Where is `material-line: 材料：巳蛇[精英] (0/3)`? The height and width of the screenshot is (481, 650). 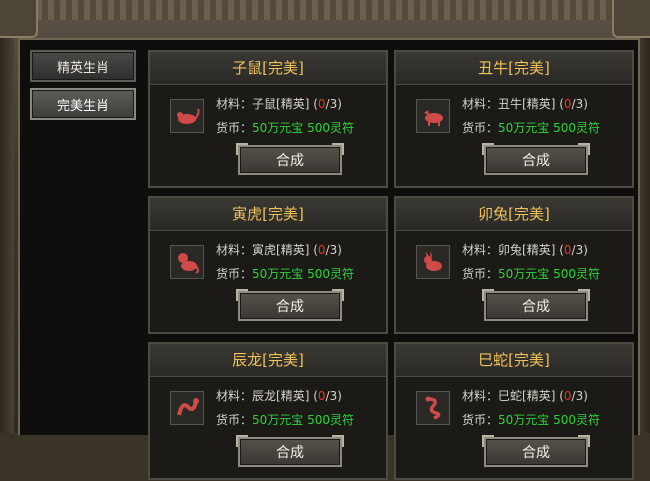
material-line: 材料：巳蛇[精英] (0/3) is located at coordinates (525, 396).